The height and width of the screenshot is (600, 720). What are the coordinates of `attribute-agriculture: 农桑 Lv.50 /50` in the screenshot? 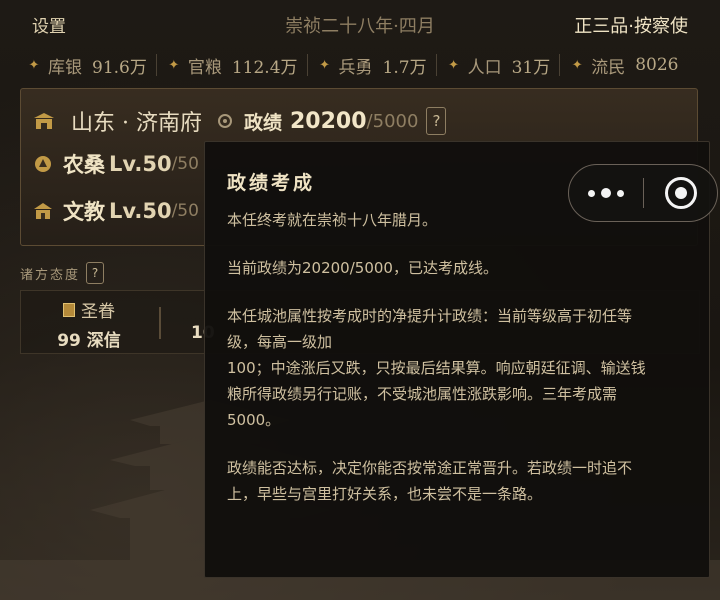 It's located at (116, 164).